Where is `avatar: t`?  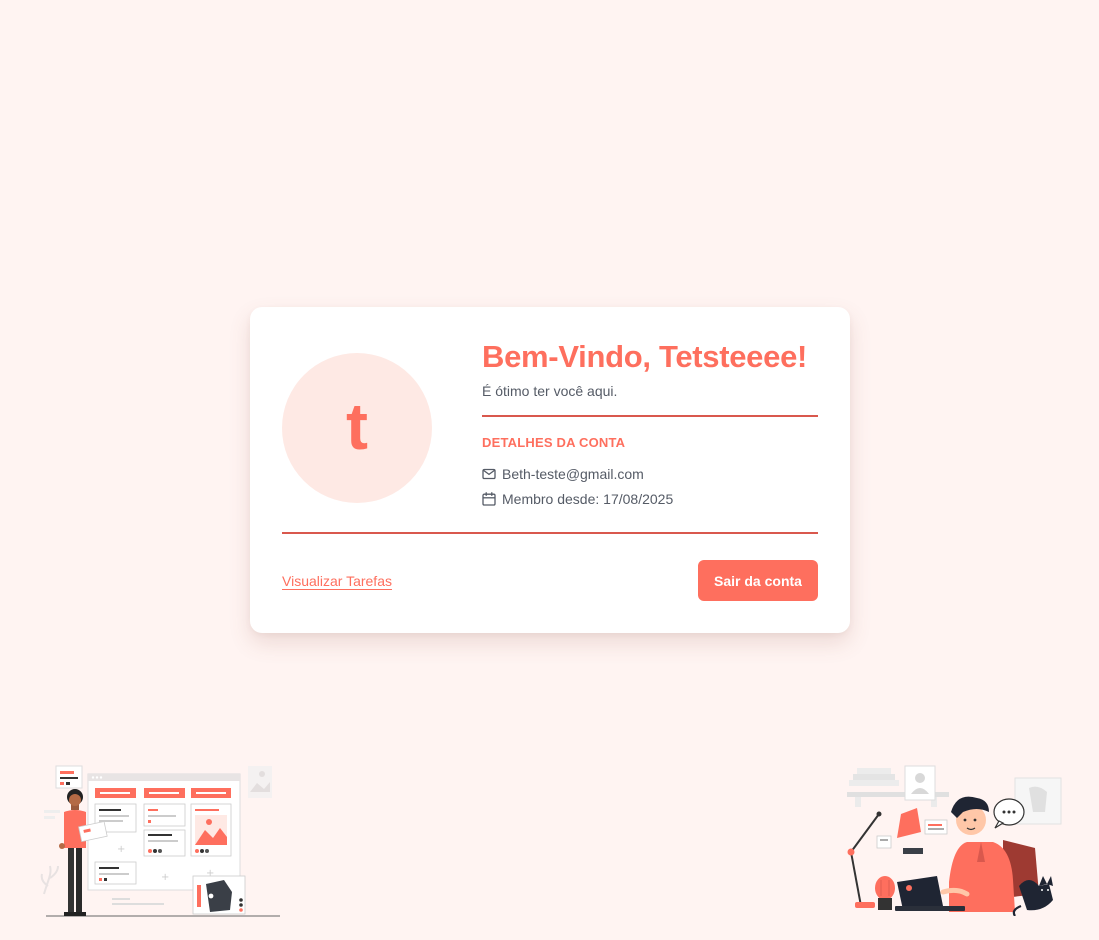
avatar: t is located at coordinates (357, 428).